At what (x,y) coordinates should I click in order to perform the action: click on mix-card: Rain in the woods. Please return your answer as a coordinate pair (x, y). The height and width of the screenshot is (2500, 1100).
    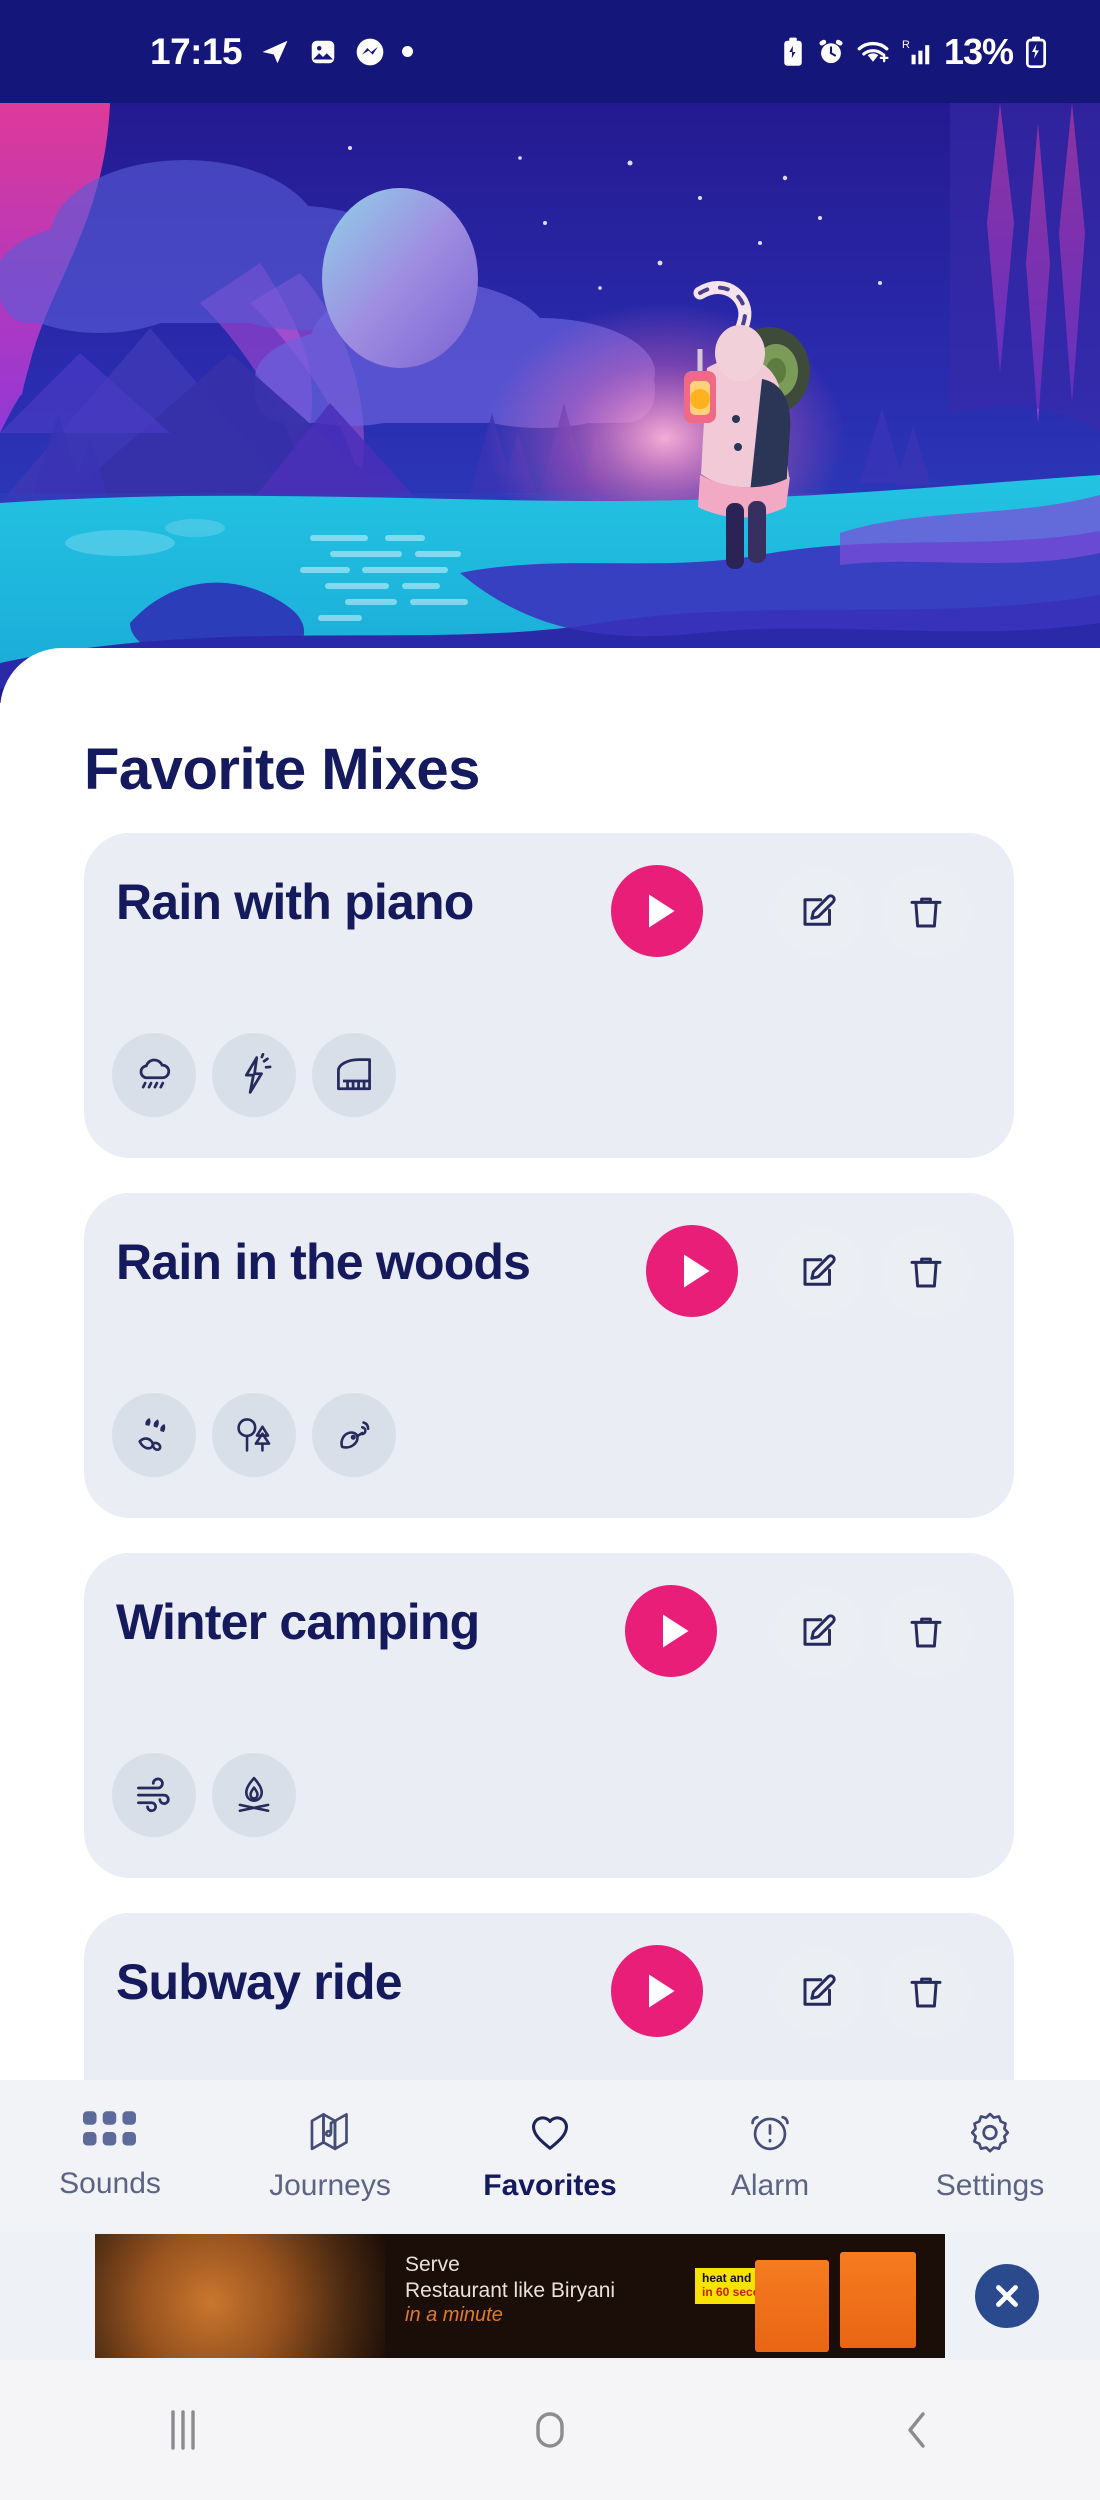
    Looking at the image, I should click on (550, 1355).